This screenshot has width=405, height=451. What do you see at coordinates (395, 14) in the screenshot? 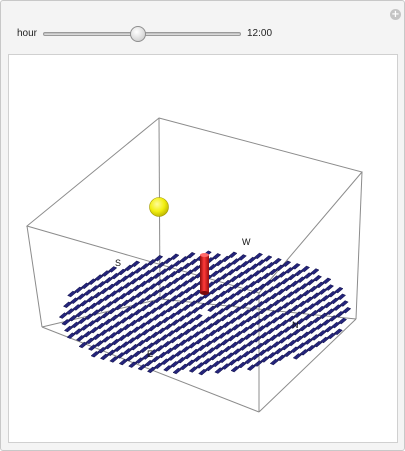
I see `plus-icon: +` at bounding box center [395, 14].